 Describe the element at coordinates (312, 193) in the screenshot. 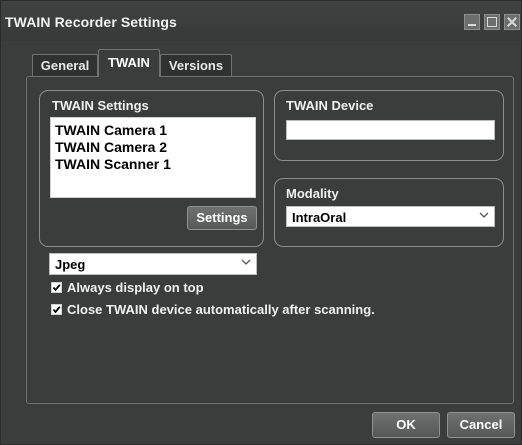

I see `modality-title: Modality` at that location.